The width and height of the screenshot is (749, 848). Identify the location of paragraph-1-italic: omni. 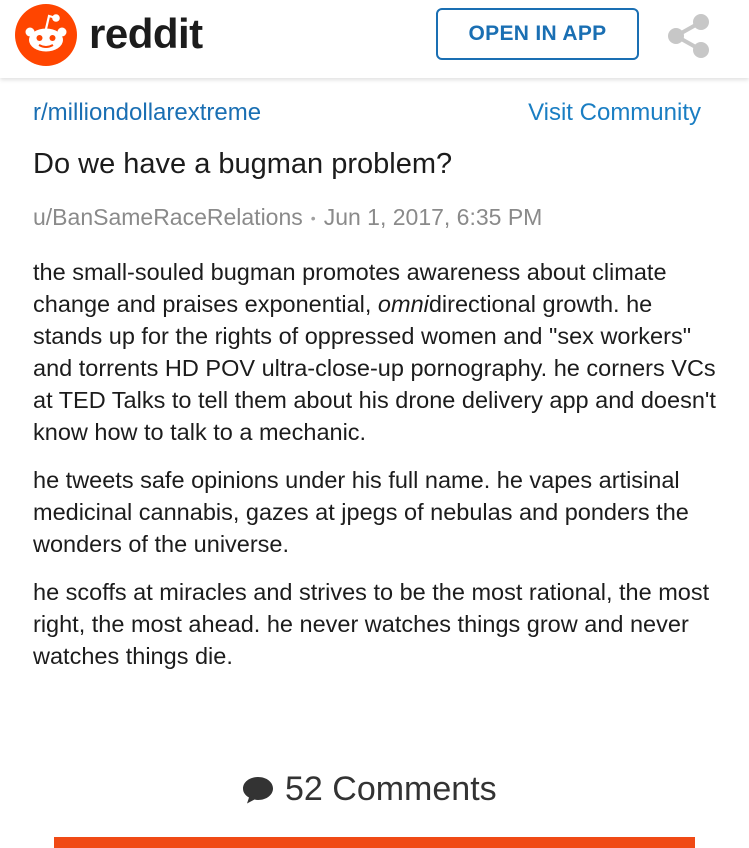
(403, 304).